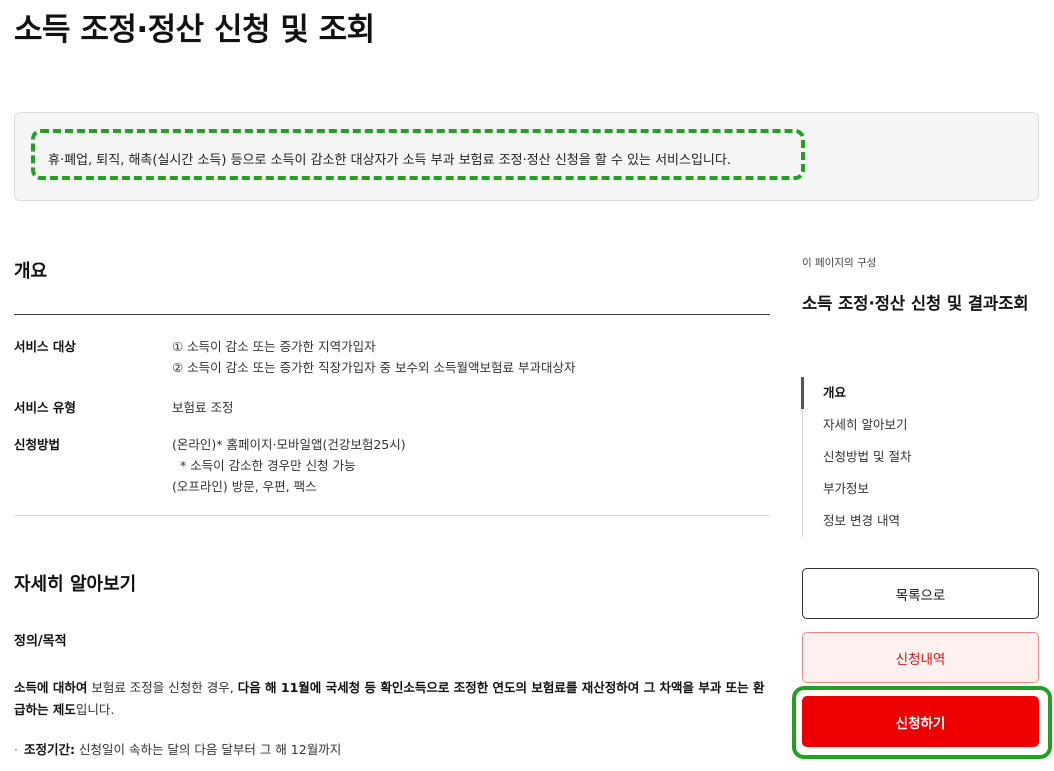  Describe the element at coordinates (839, 263) in the screenshot. I see `sidebar-caption: 이 페이지의 구성` at that location.